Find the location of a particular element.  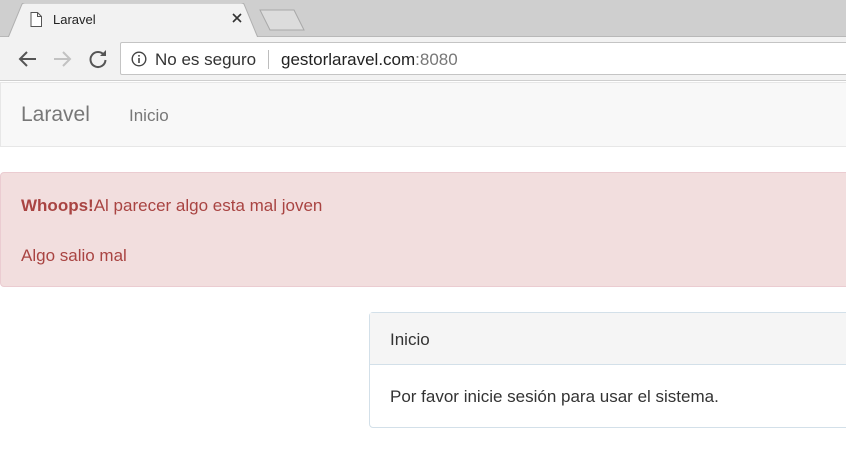

url-host: gestorlaravel.com is located at coordinates (348, 59).